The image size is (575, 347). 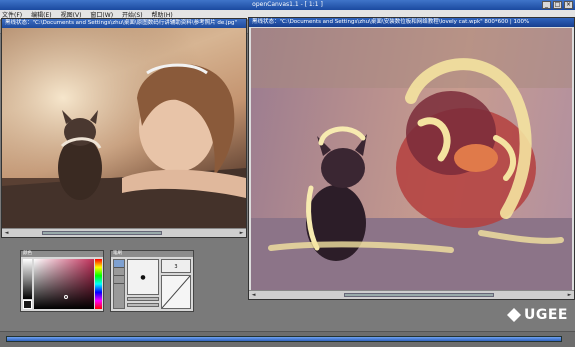 I want to click on progress-bar, so click(x=284, y=339).